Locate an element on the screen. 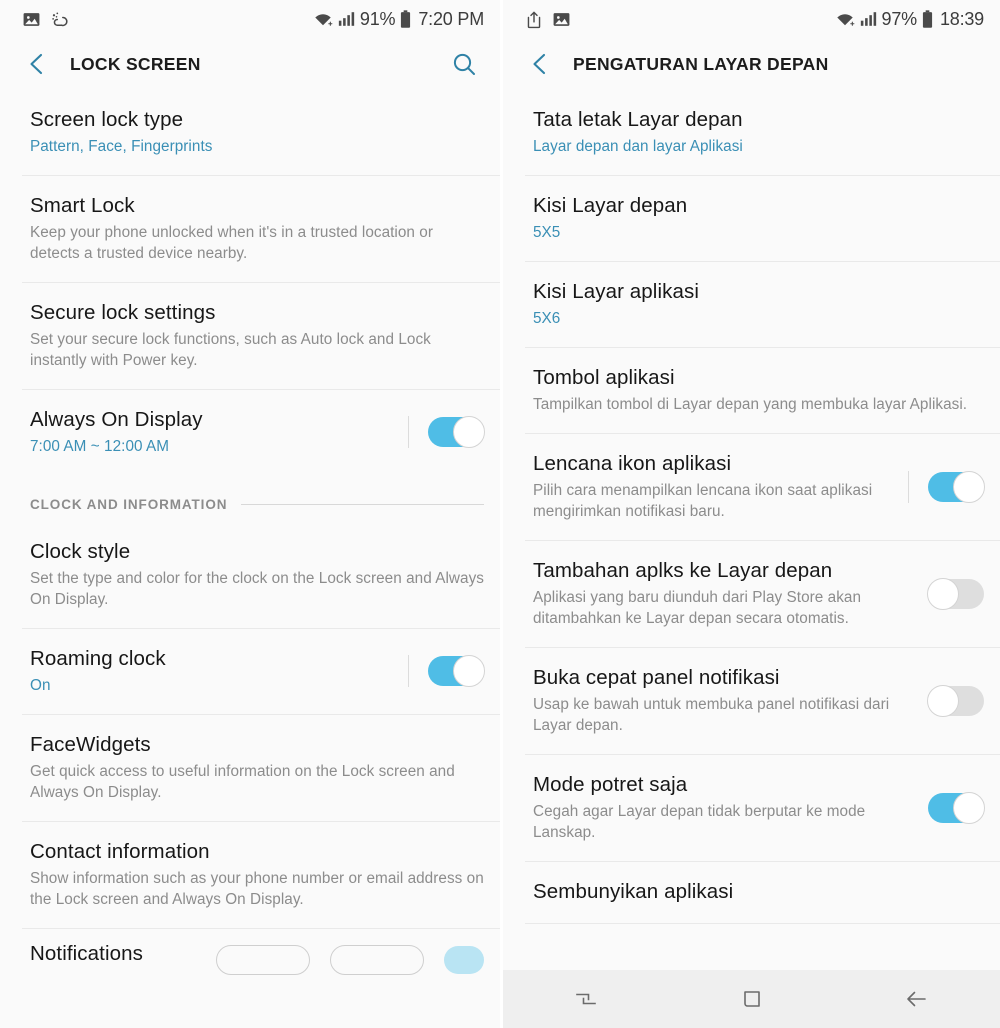  list-item-title: Tata letak Layar depan is located at coordinates (638, 119).